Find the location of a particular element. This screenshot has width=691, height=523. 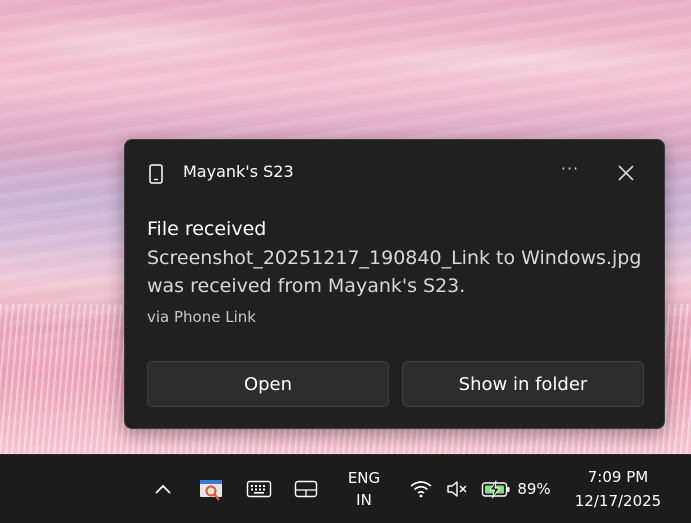

wifi-icon is located at coordinates (421, 489).